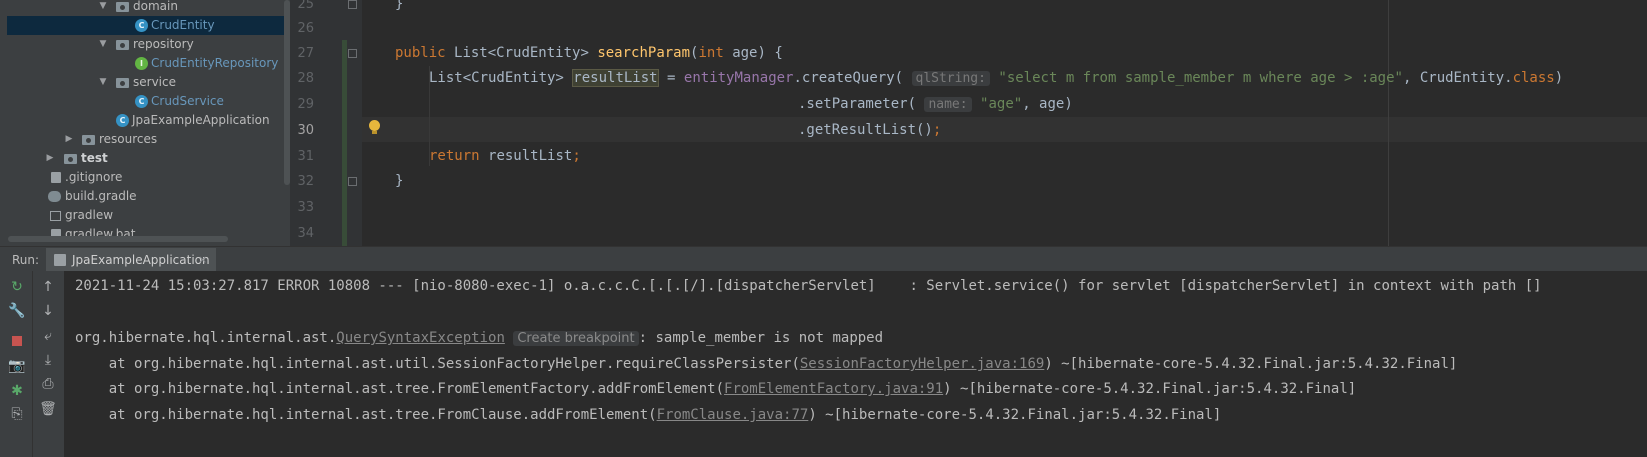  I want to click on exception-link: QuerySyntaxException, so click(420, 338).